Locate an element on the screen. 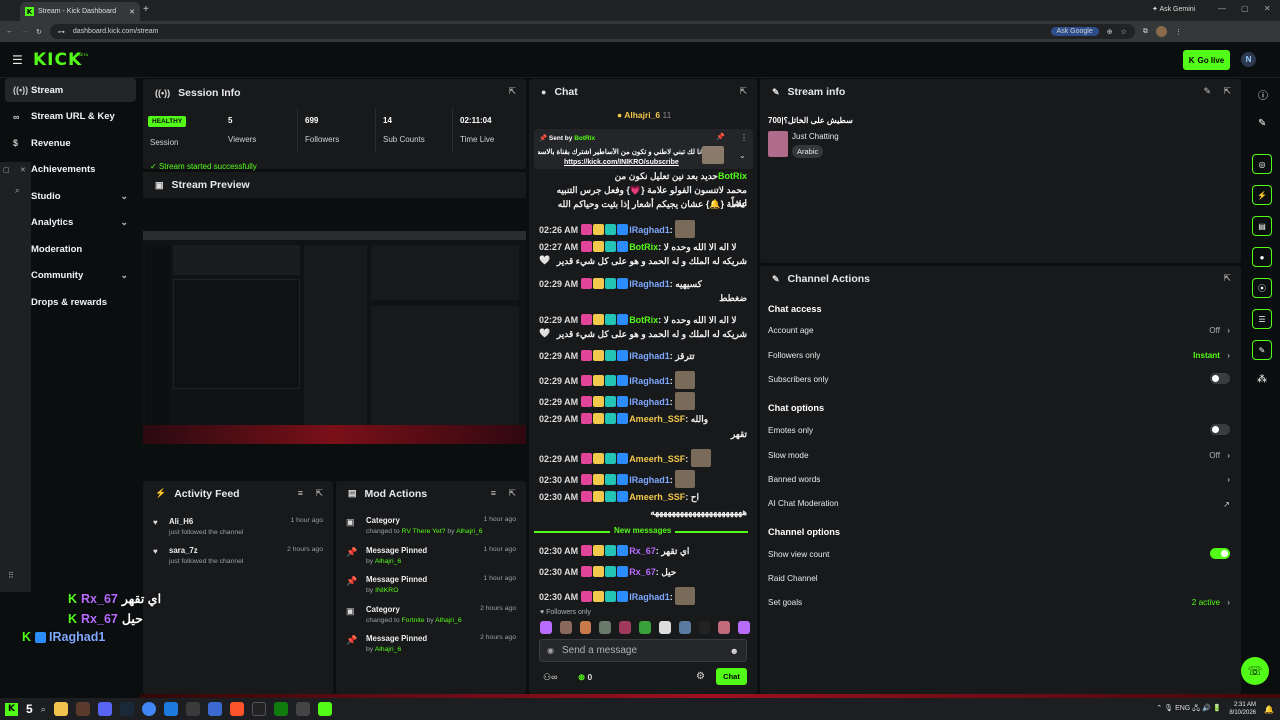  chat-message: ضغطط is located at coordinates (643, 298).